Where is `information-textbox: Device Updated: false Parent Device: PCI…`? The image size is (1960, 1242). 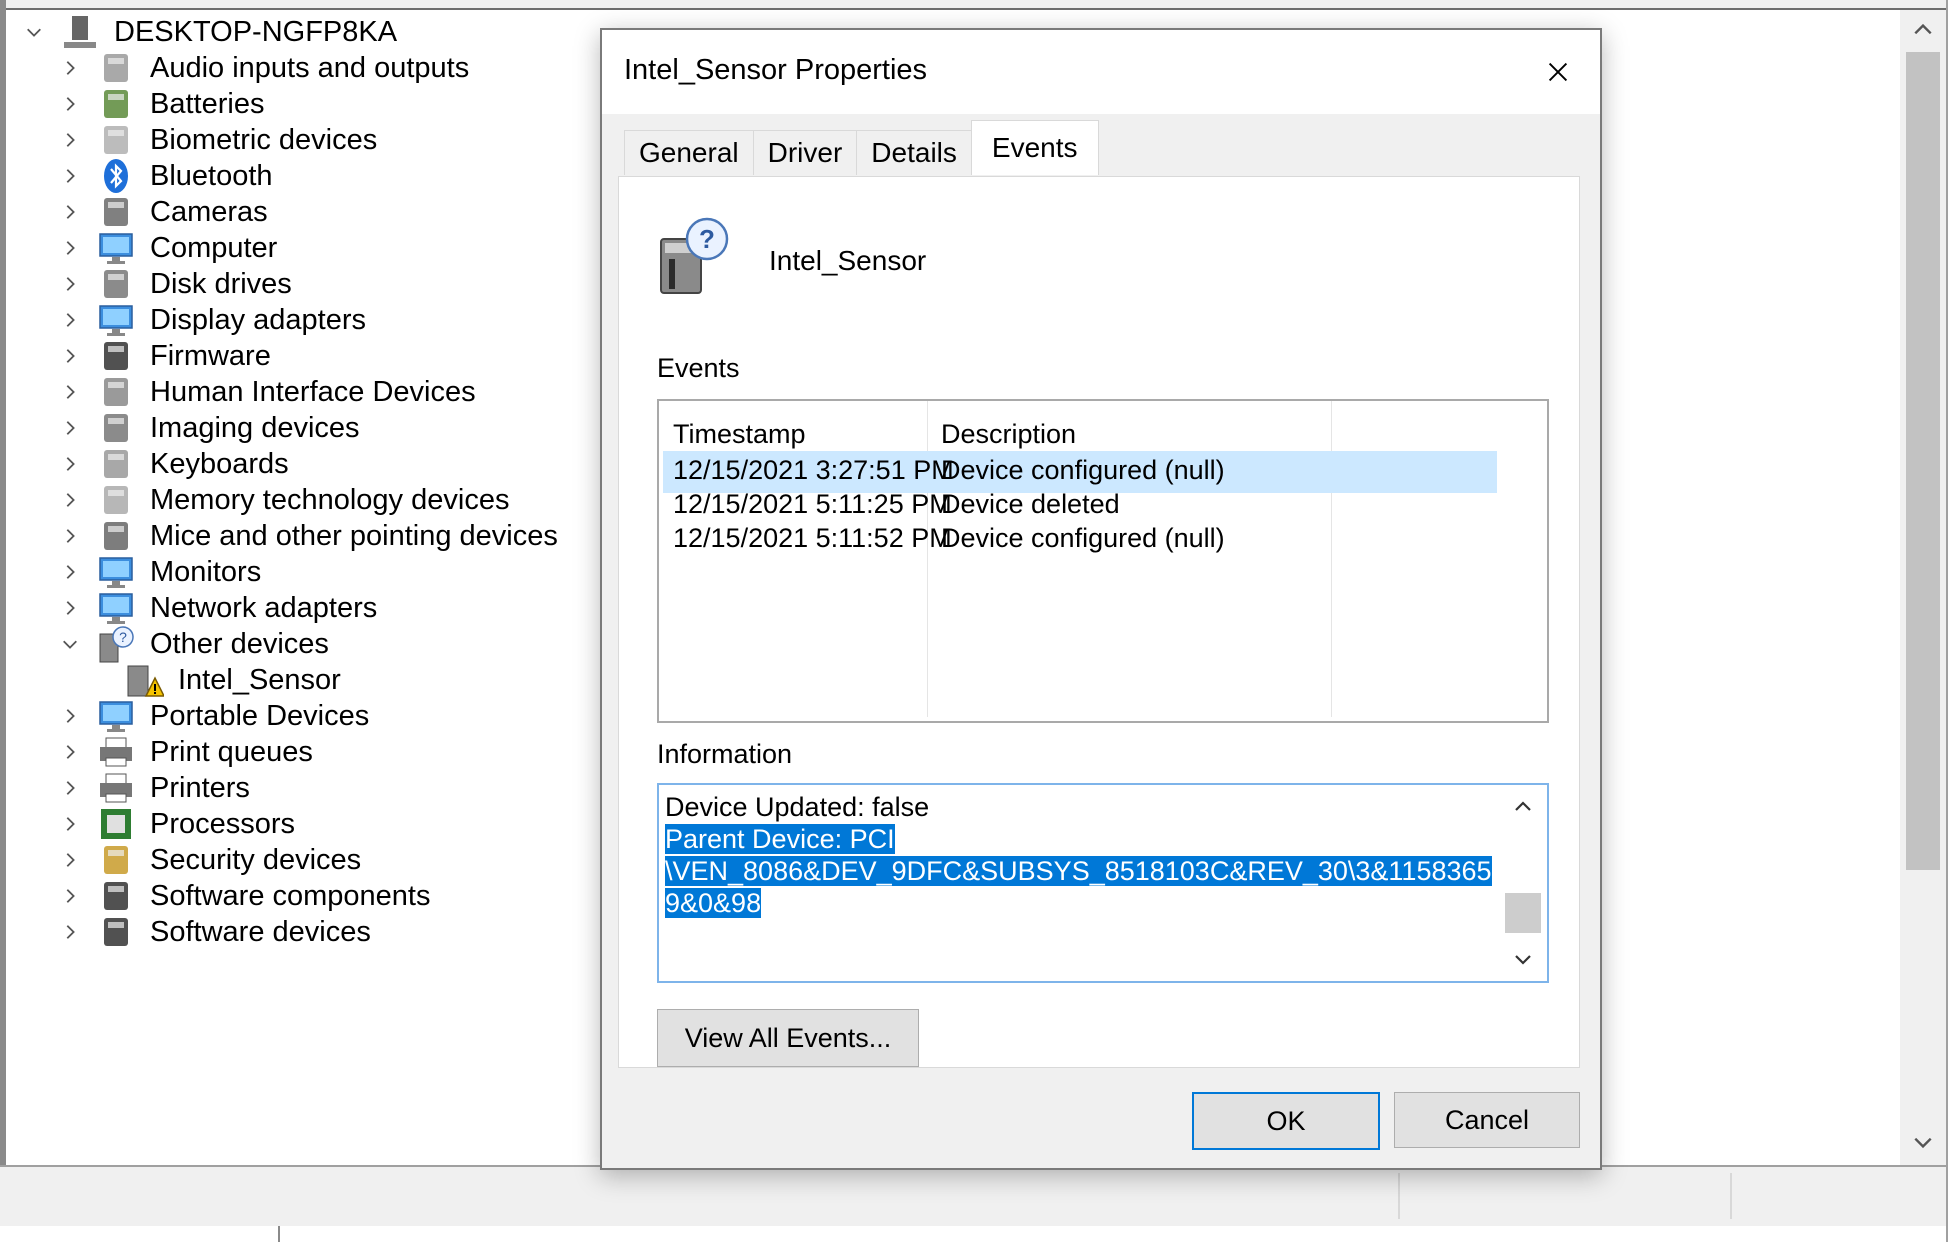 information-textbox: Device Updated: false Parent Device: PCI… is located at coordinates (1103, 883).